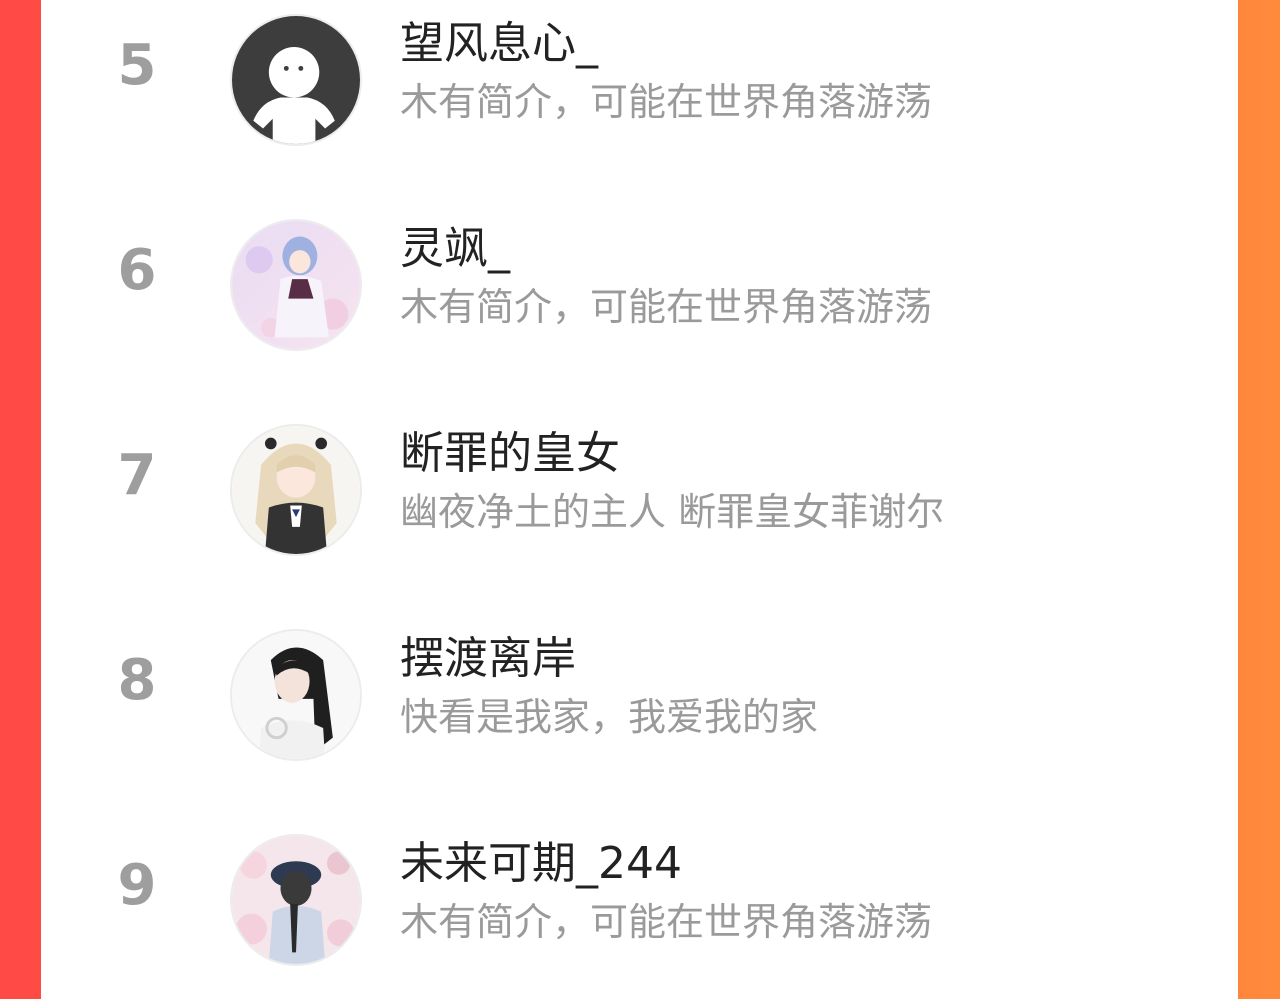  What do you see at coordinates (639, 280) in the screenshot?
I see `ranking-row: 6 灵飒_ 木有简介，可能在世界角落游荡` at bounding box center [639, 280].